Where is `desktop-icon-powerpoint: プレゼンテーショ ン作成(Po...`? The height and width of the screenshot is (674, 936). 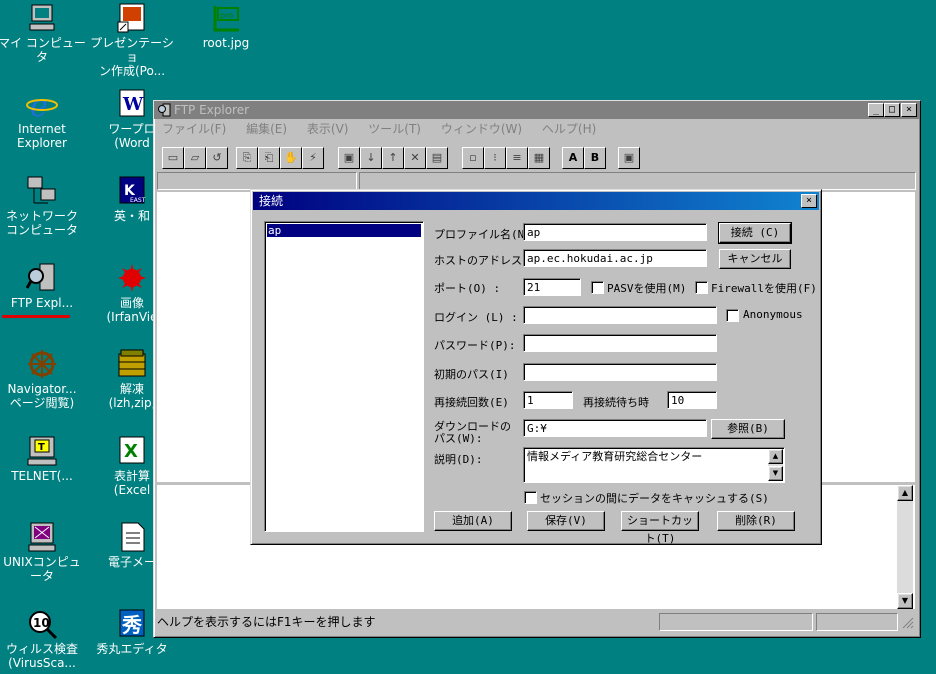
desktop-icon-powerpoint: プレゼンテーショ ン作成(Po... is located at coordinates (132, 40).